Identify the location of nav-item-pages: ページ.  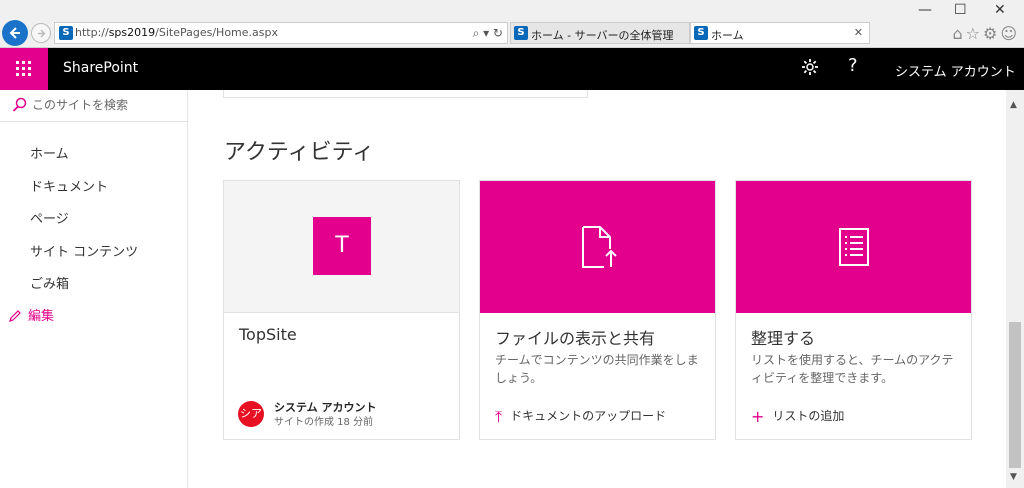
(49, 217).